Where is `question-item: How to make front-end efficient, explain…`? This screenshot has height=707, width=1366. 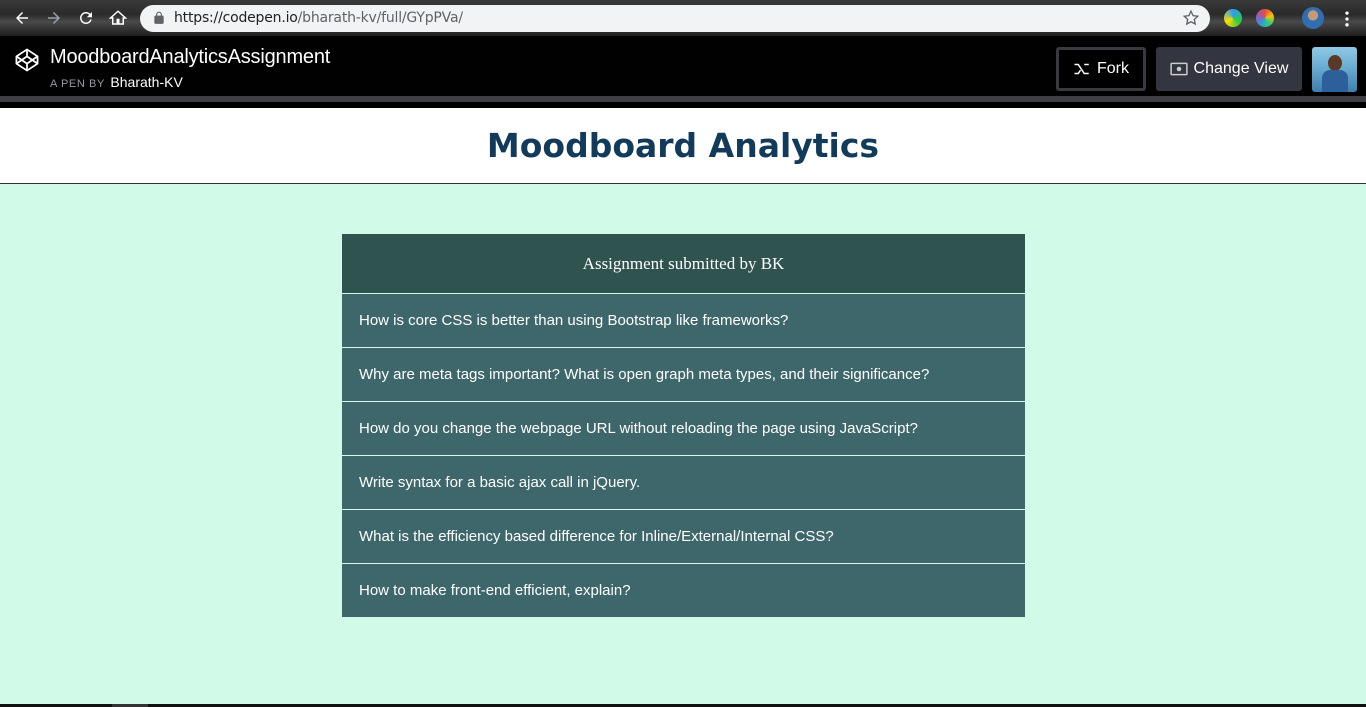 question-item: How to make front-end efficient, explain… is located at coordinates (683, 590).